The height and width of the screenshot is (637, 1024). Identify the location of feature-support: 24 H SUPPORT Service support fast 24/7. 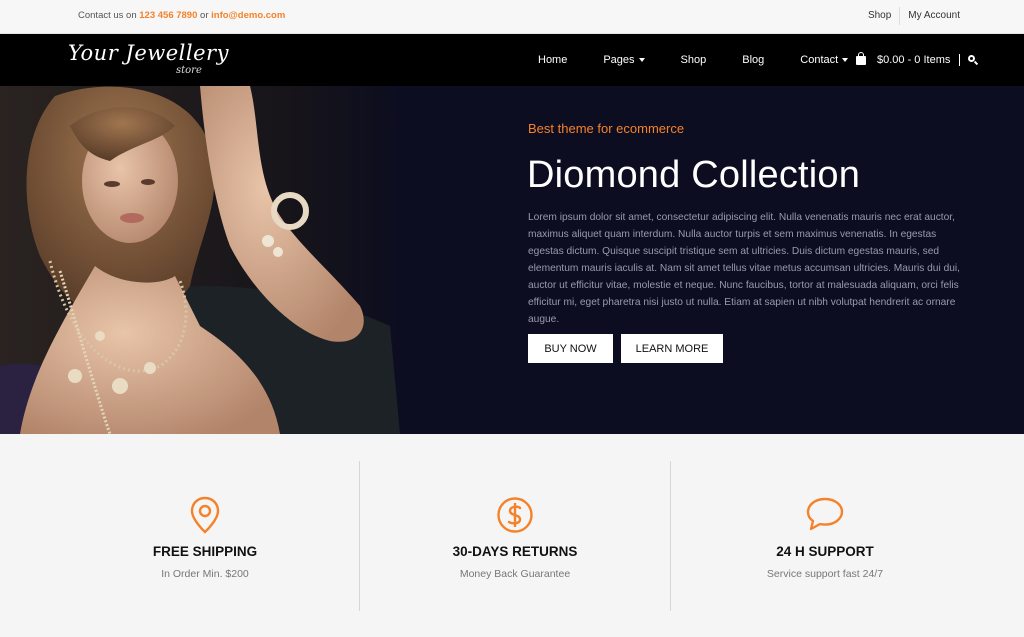
(825, 535).